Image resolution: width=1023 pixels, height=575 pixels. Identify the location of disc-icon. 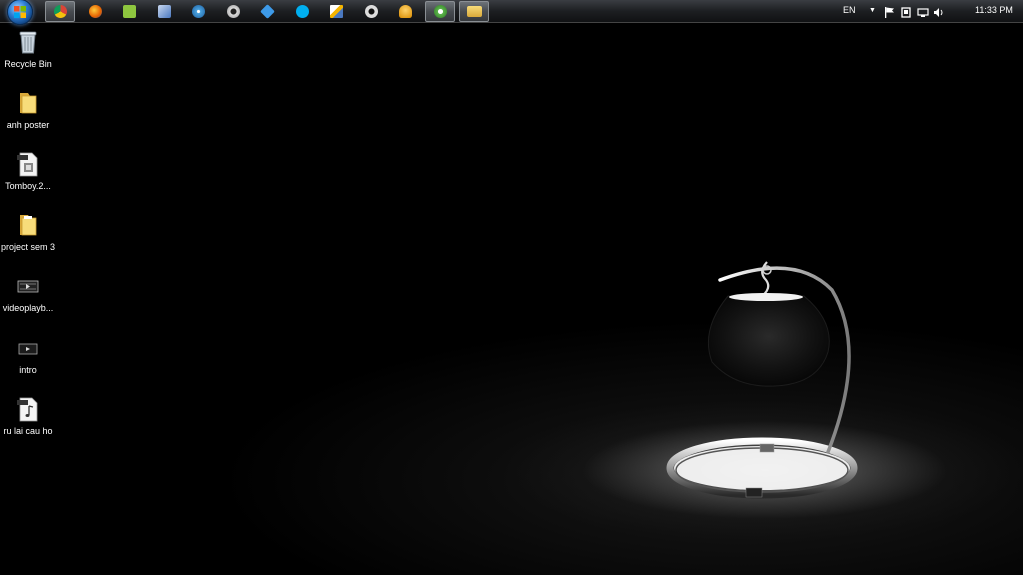
(198, 11).